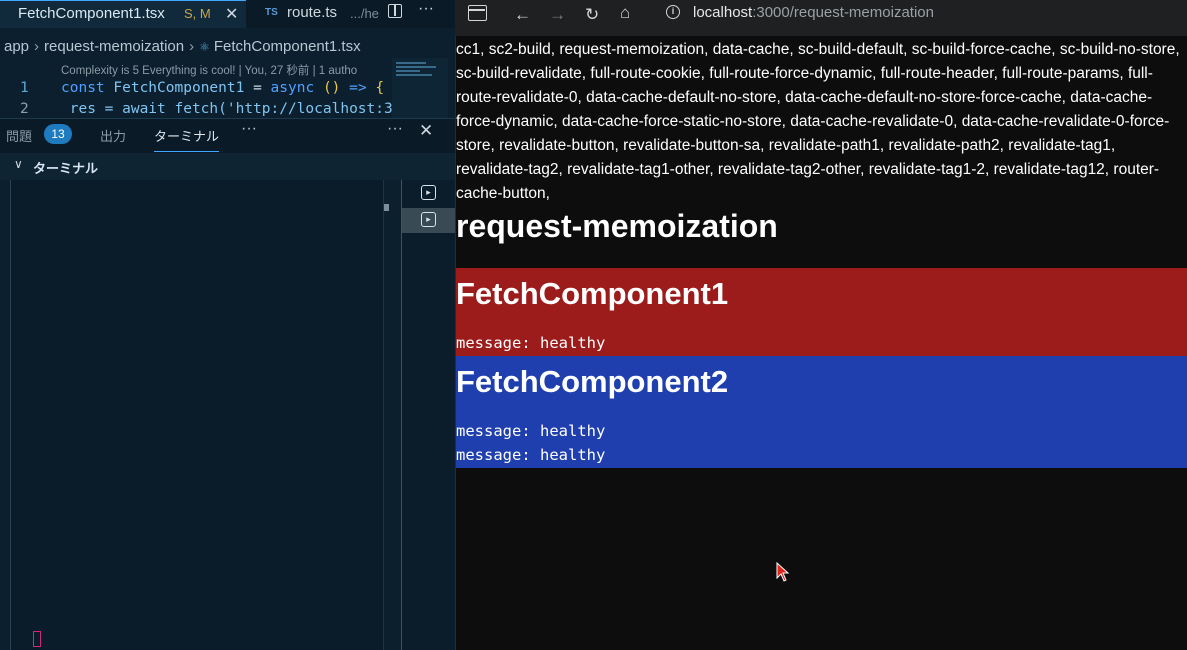 The image size is (1187, 650). What do you see at coordinates (66, 168) in the screenshot?
I see `terminal-section-title: ターミナル` at bounding box center [66, 168].